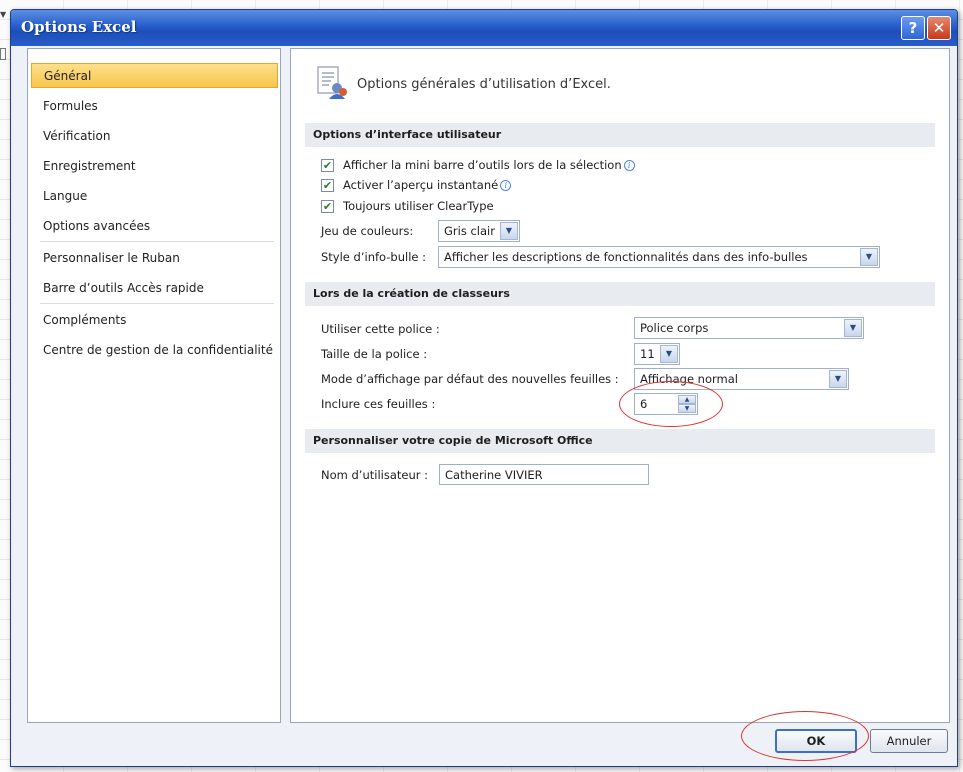 Image resolution: width=963 pixels, height=772 pixels. What do you see at coordinates (741, 379) in the screenshot?
I see `default-view-select: Affichage normal ▼` at bounding box center [741, 379].